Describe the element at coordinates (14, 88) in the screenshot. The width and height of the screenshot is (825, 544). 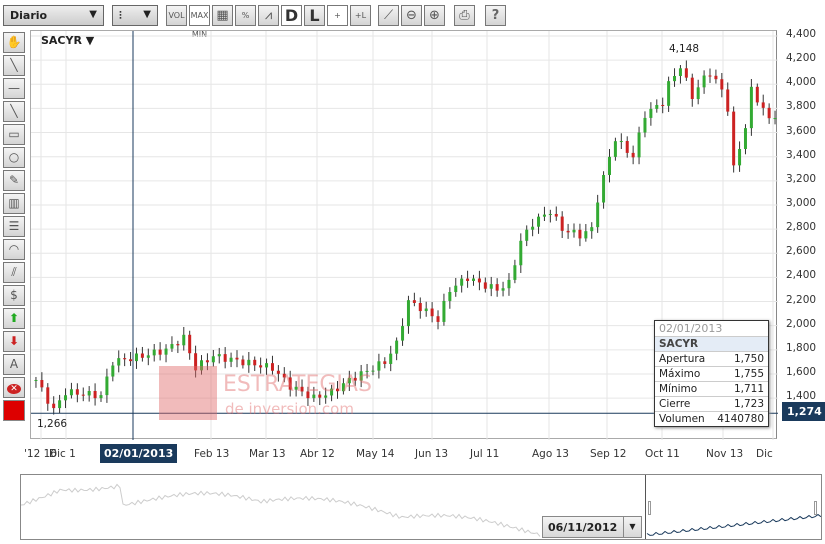
I see `horizontal-line-tool: —` at that location.